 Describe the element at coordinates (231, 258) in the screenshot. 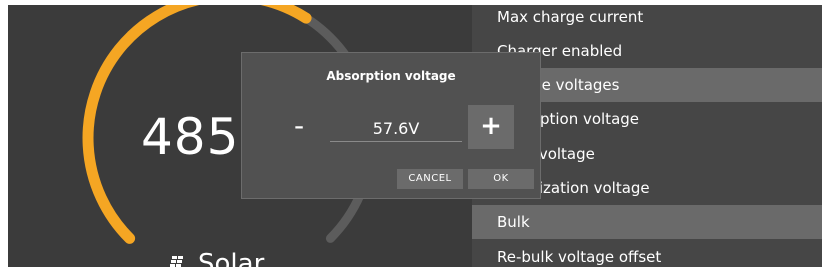

I see `source-label: Solar` at that location.